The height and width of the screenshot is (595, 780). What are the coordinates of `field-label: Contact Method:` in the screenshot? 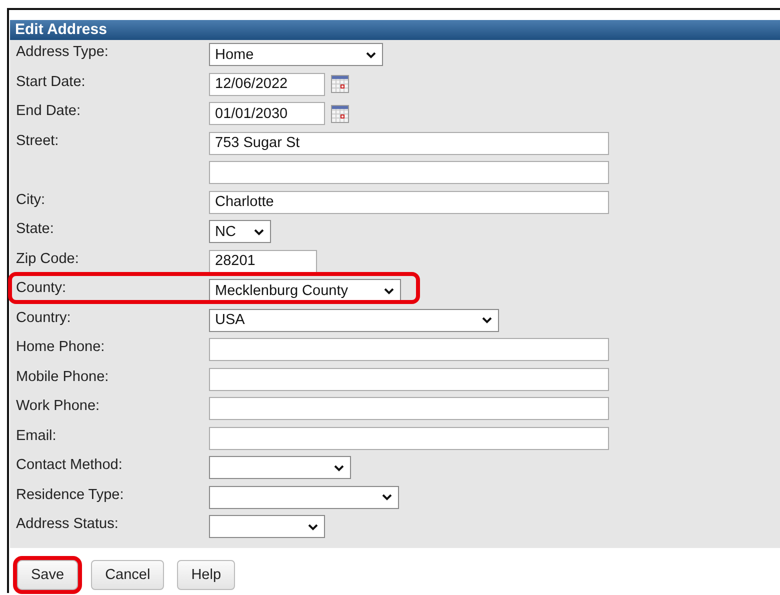 It's located at (69, 465).